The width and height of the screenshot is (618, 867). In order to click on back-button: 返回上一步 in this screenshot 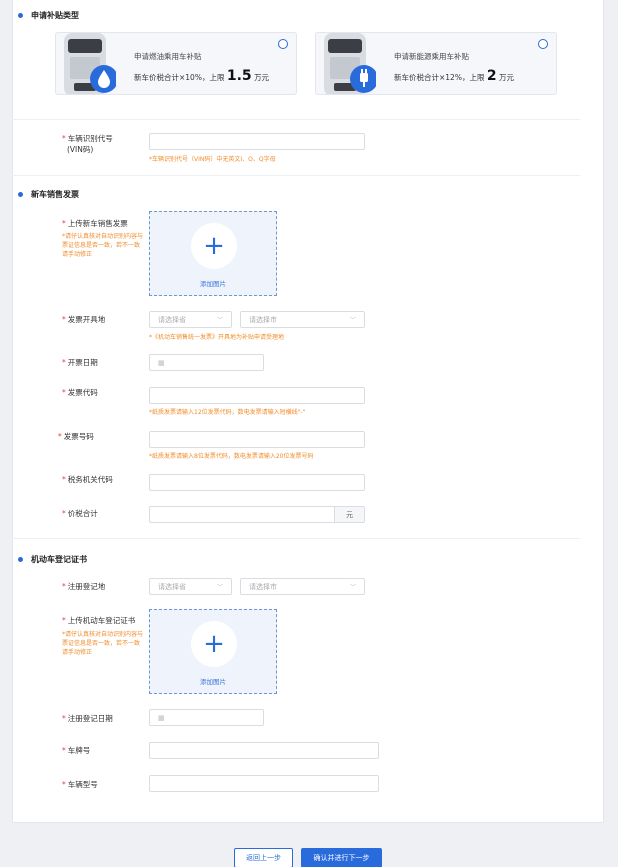, I will do `click(263, 857)`.